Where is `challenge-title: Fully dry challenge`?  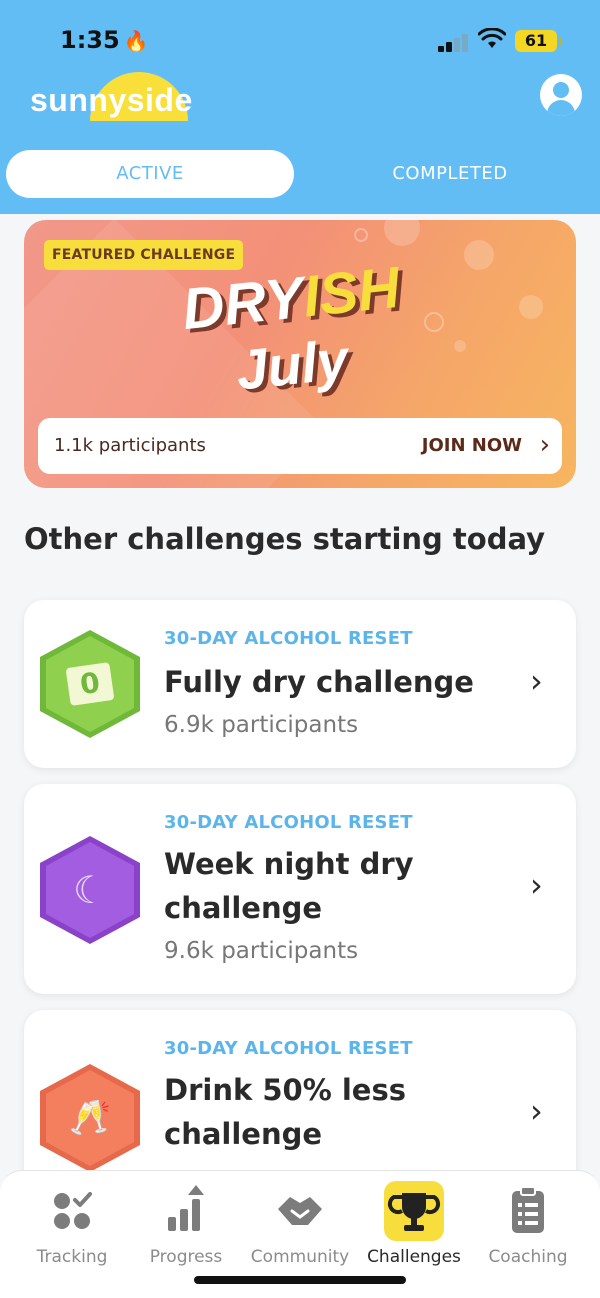
challenge-title: Fully dry challenge is located at coordinates (319, 682).